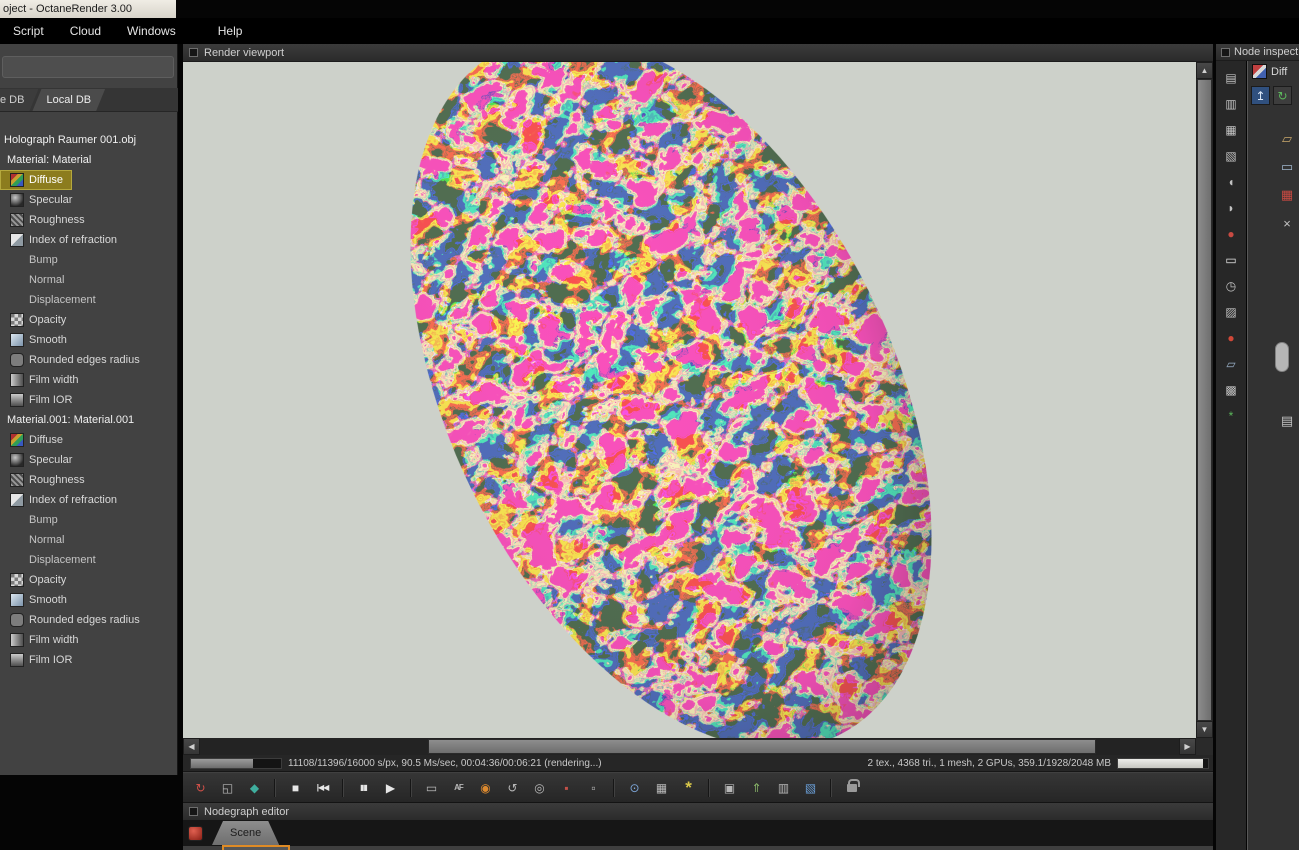 The width and height of the screenshot is (1299, 850). I want to click on viewport-vertical-scrollbar: ▲ ▼, so click(1204, 400).